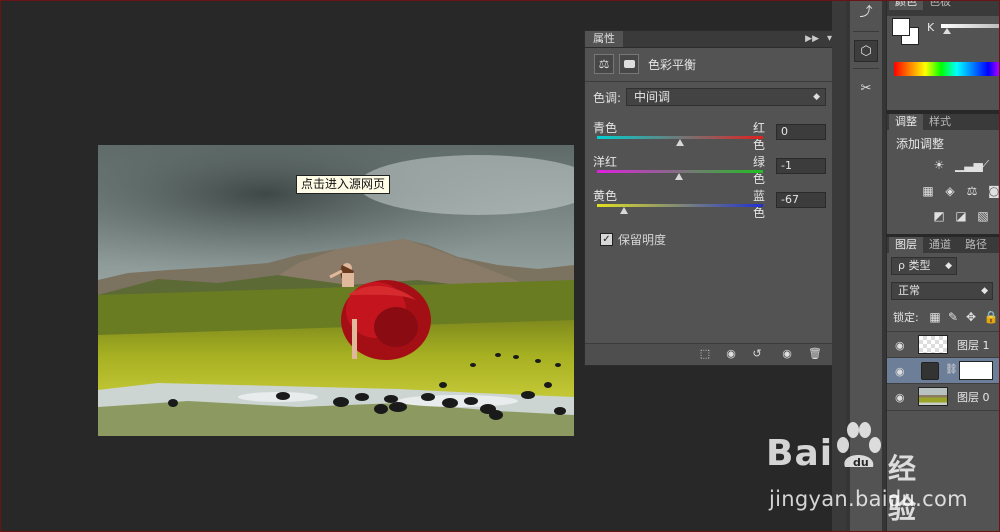 The height and width of the screenshot is (532, 1000). I want to click on foreground-color-swatch, so click(901, 27).